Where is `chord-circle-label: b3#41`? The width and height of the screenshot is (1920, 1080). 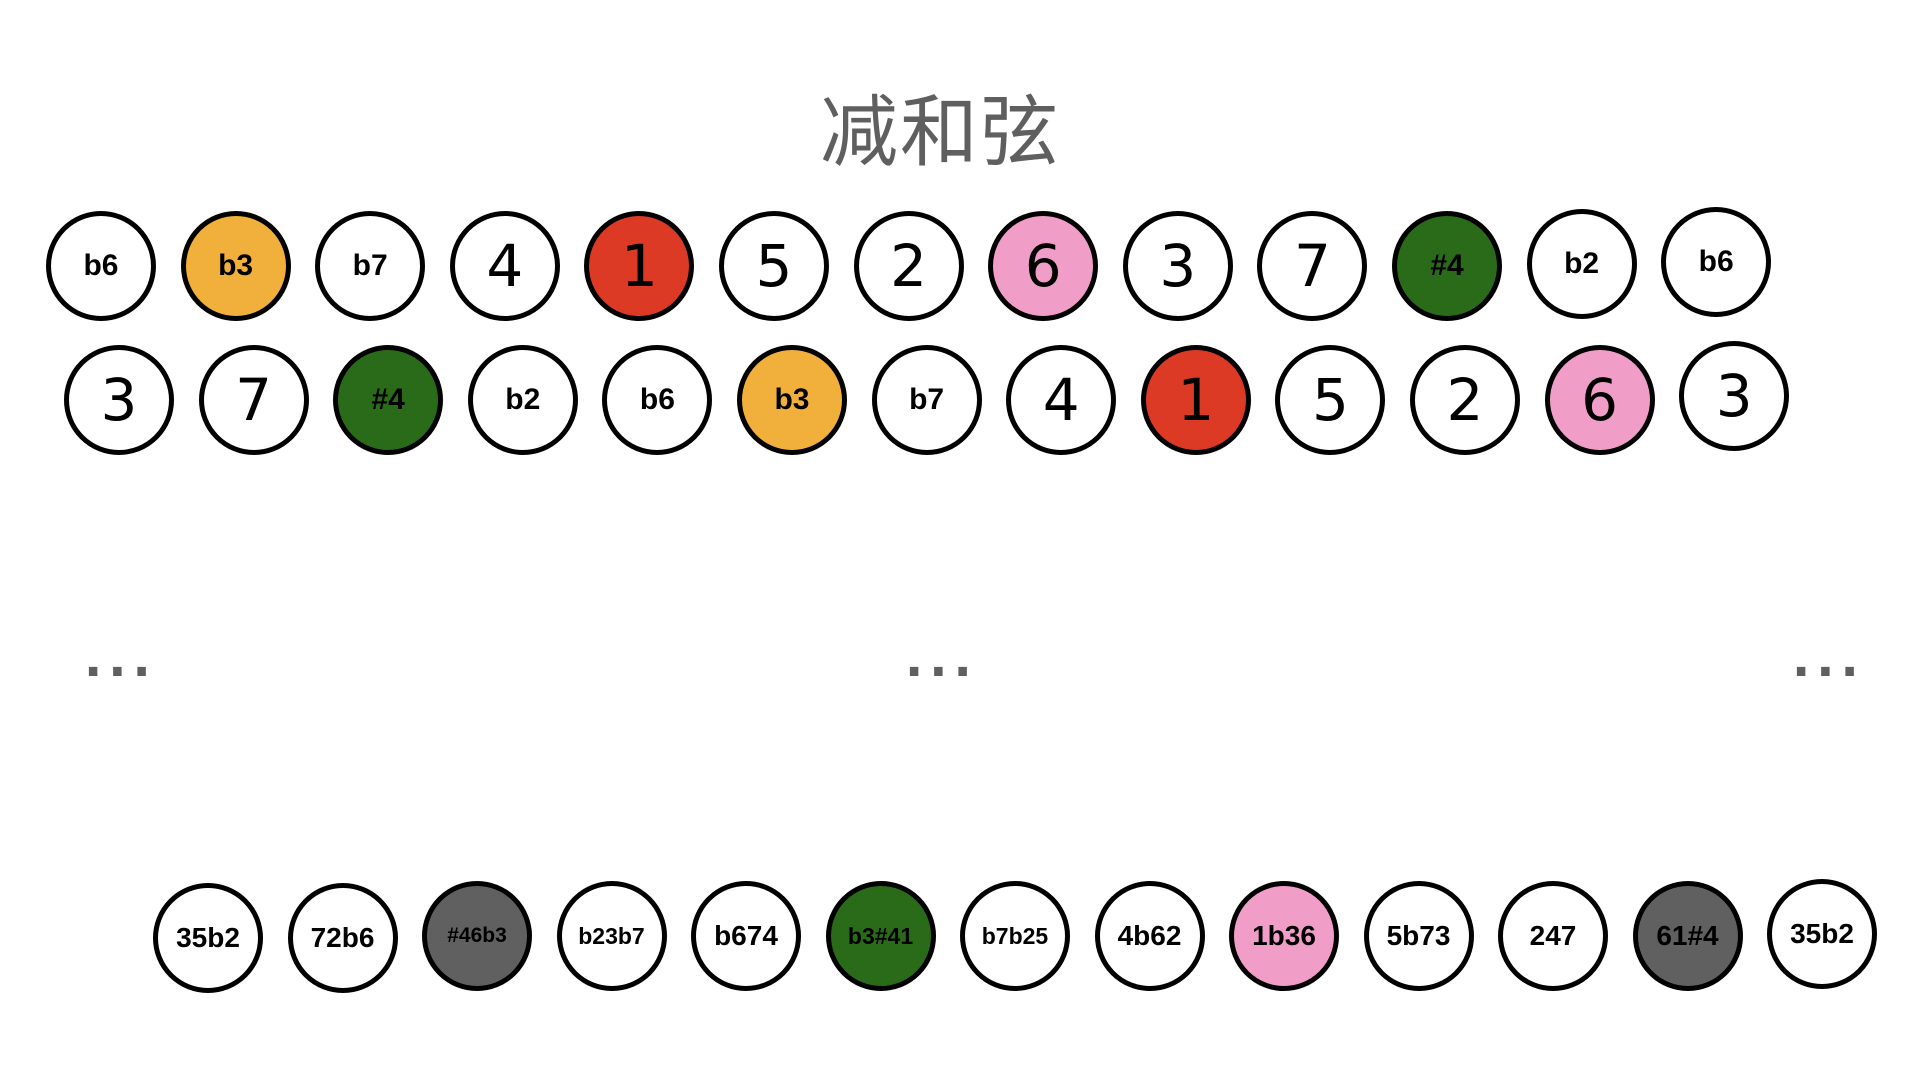 chord-circle-label: b3#41 is located at coordinates (880, 935).